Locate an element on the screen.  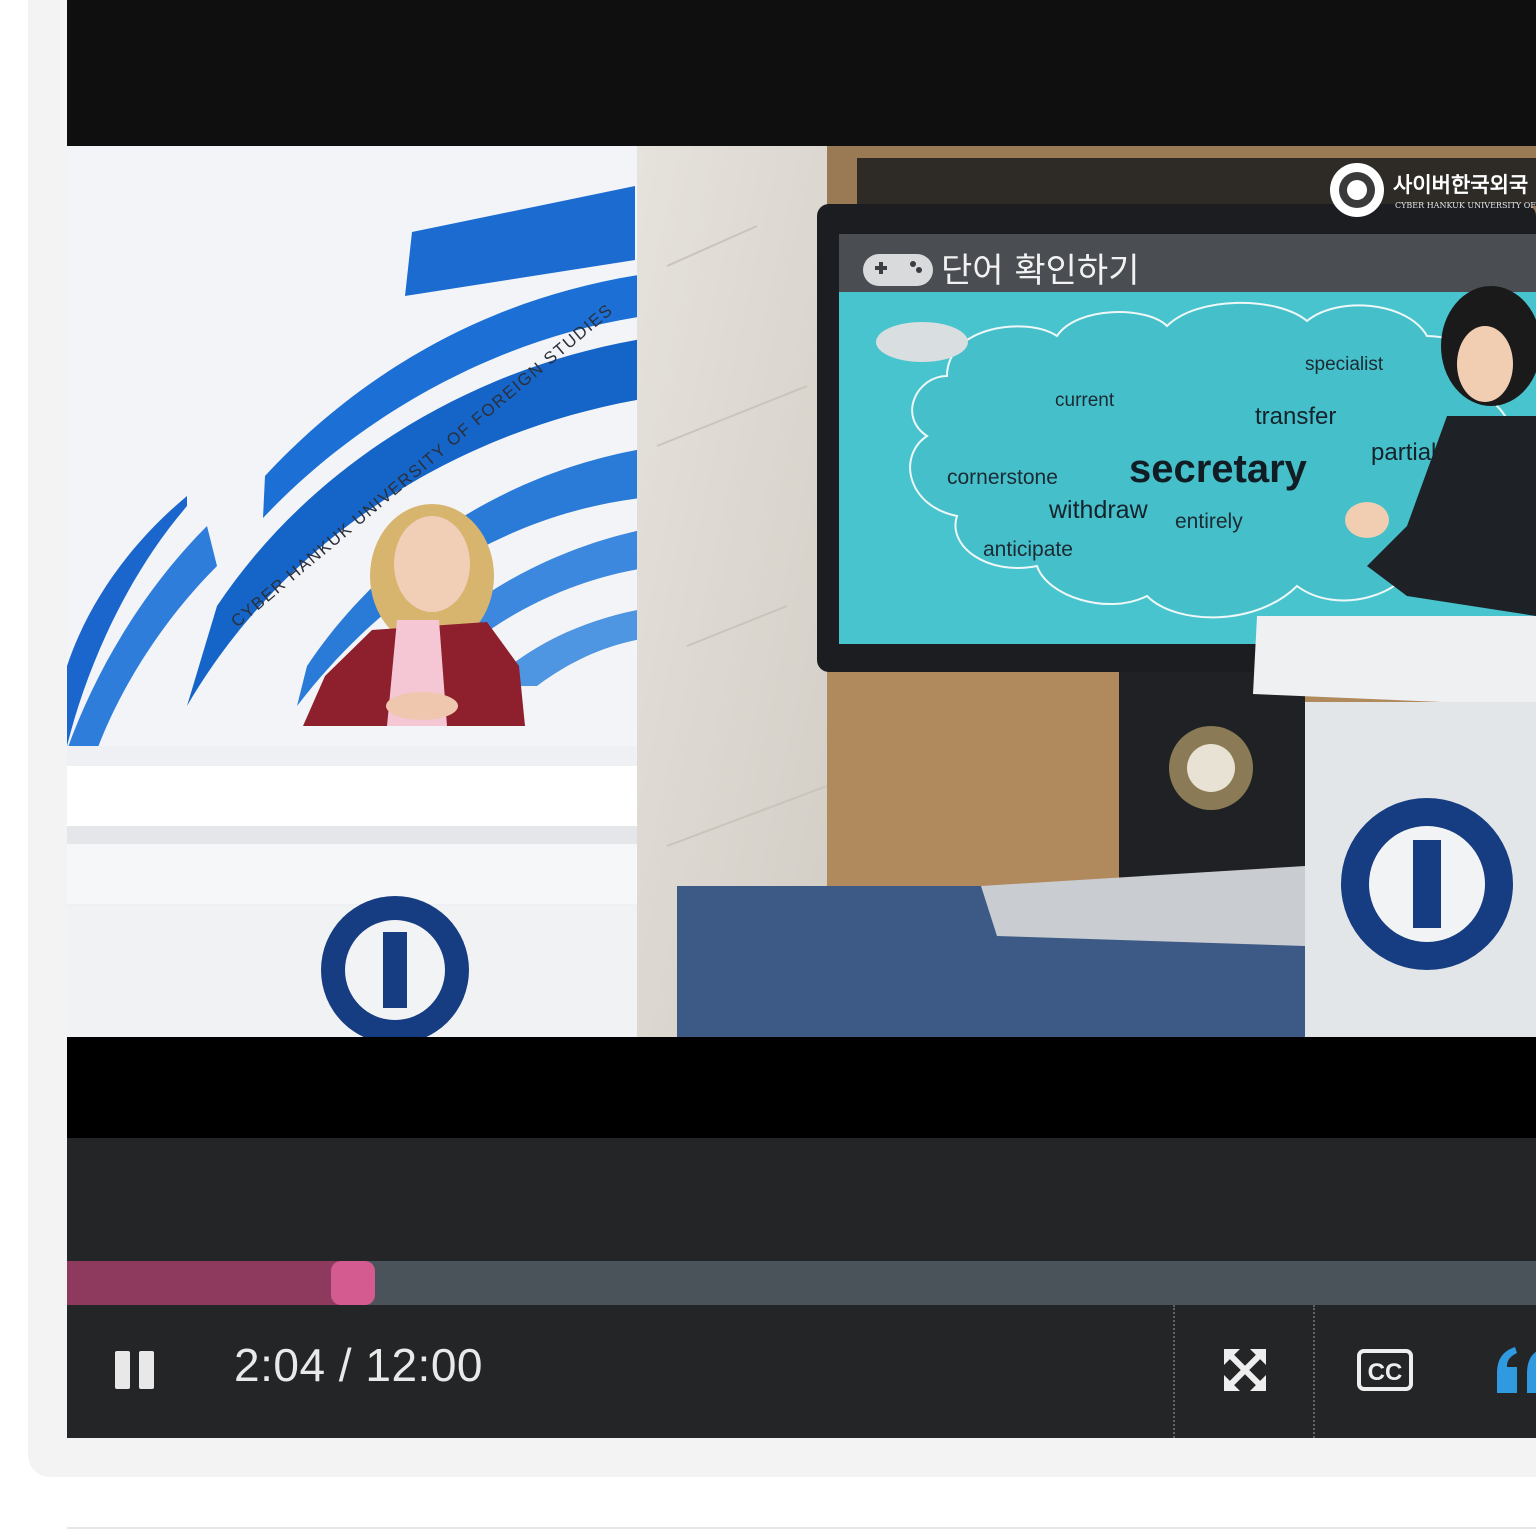
word-withdraw: withdraw is located at coordinates (1098, 510).